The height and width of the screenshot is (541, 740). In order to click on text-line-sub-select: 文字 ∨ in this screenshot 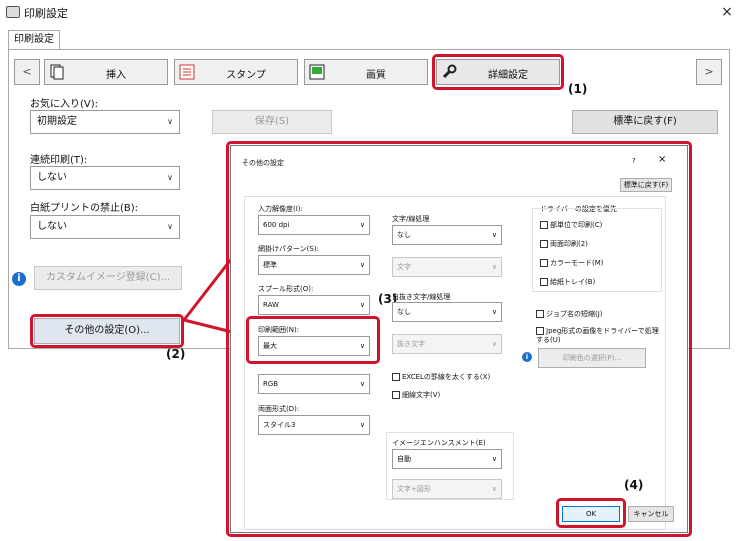, I will do `click(447, 267)`.